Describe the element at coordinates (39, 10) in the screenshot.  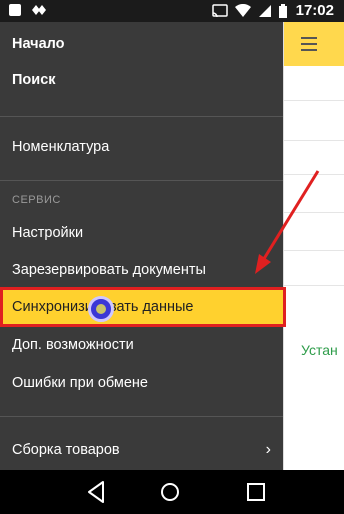
I see `diamond-icon` at that location.